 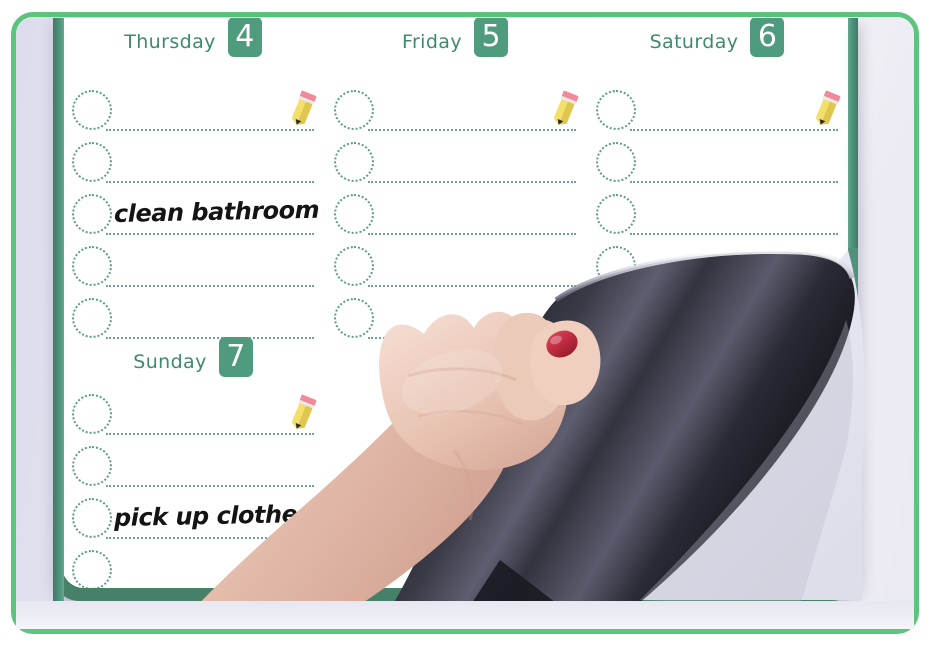 What do you see at coordinates (465, 615) in the screenshot?
I see `surface-bottom-strip` at bounding box center [465, 615].